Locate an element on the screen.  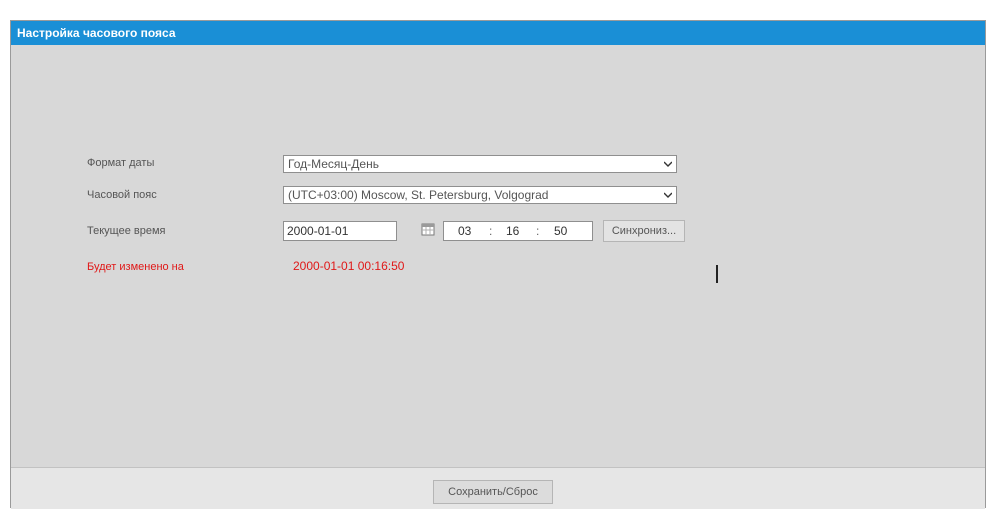
window-title: Настройка часового пояса is located at coordinates (498, 33).